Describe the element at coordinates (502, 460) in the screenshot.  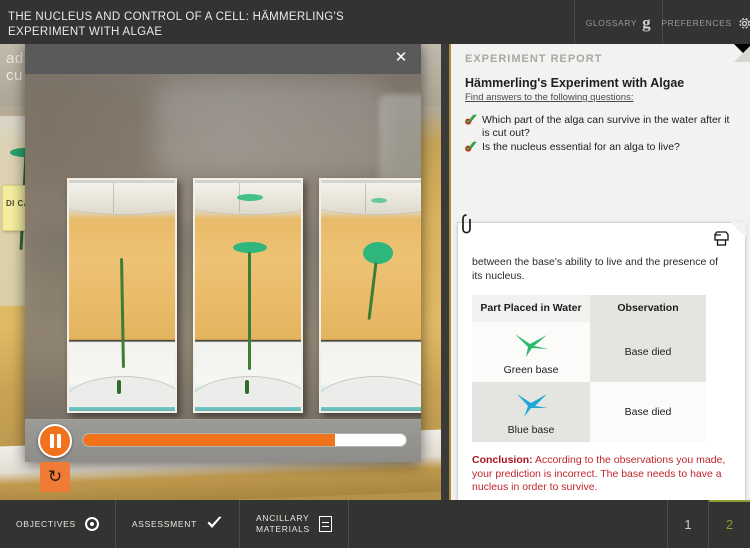
I see `conclusion-label: Conclusion:` at that location.